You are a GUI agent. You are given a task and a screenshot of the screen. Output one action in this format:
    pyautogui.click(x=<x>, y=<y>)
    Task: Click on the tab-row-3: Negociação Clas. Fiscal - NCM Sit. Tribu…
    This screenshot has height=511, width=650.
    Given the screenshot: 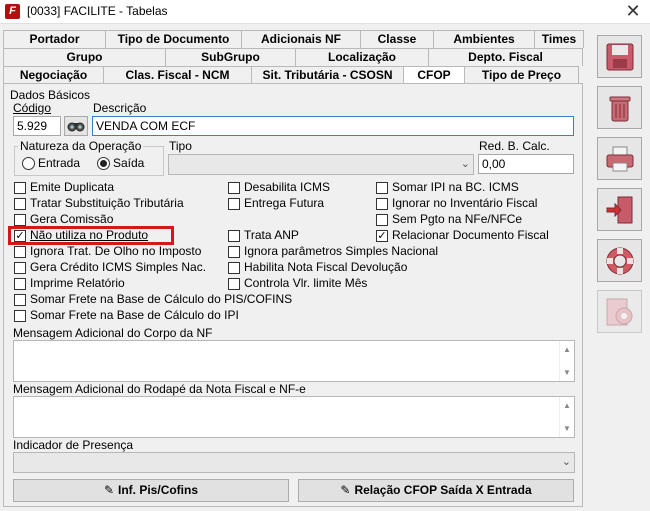 What is the action you would take?
    pyautogui.click(x=291, y=76)
    